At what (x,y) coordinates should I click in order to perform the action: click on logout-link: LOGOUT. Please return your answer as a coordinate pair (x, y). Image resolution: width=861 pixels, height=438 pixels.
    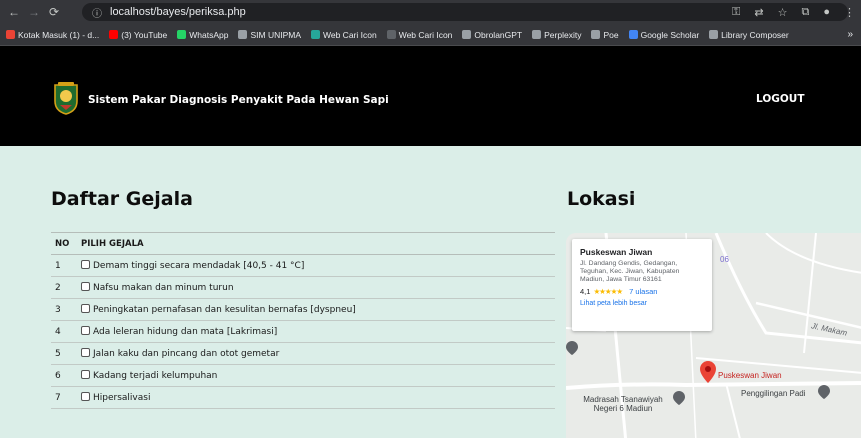
    Looking at the image, I should click on (780, 99).